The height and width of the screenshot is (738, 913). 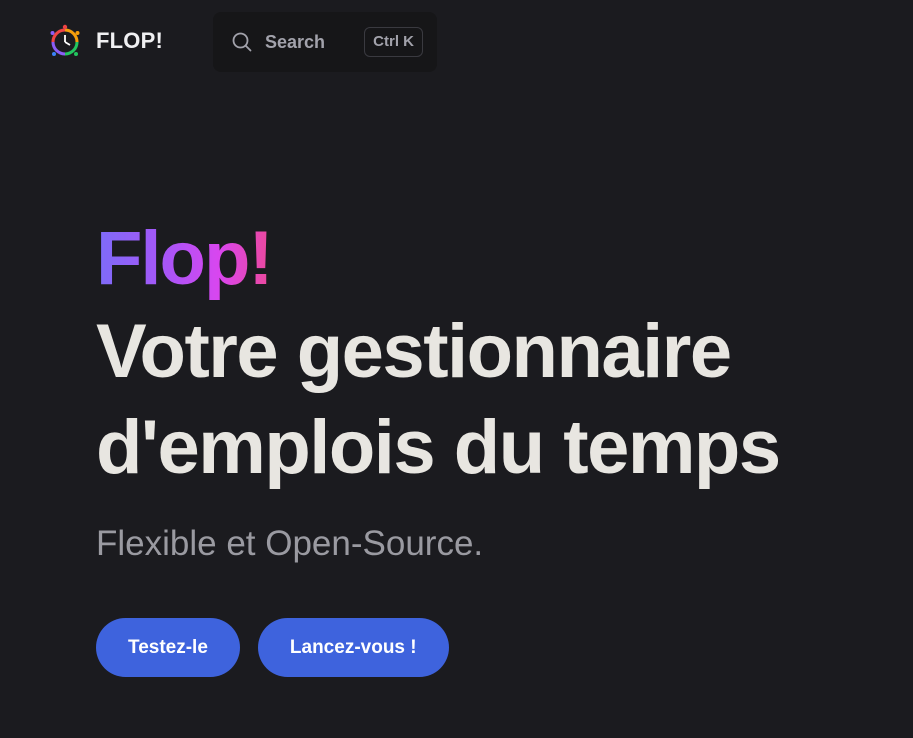 What do you see at coordinates (353, 647) in the screenshot?
I see `get-started-button: Lancez-vous !` at bounding box center [353, 647].